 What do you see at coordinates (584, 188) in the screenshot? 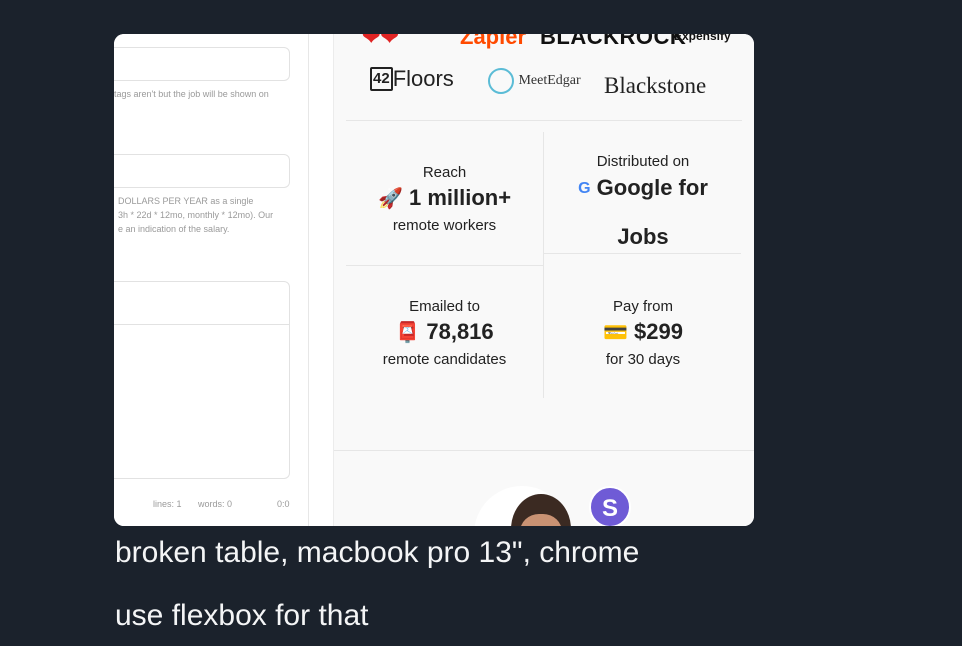
I see `google-g-icon: G` at bounding box center [584, 188].